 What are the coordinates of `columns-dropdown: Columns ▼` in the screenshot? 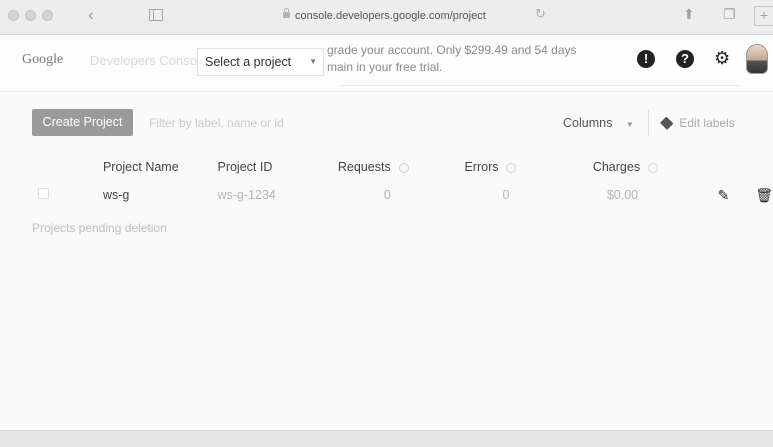 It's located at (598, 123).